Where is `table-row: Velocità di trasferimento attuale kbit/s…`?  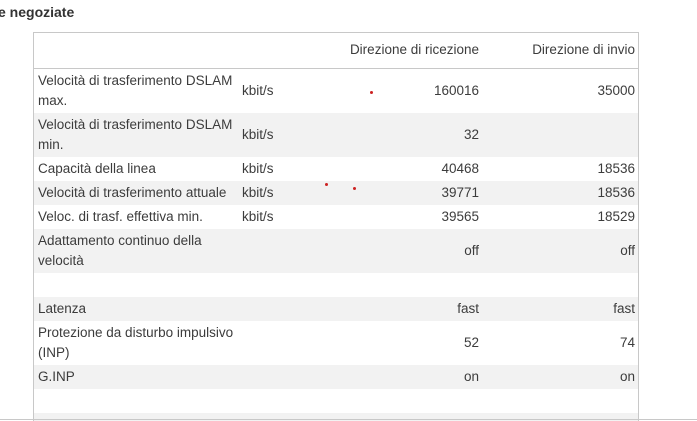
table-row: Velocità di trasferimento attuale kbit/s… is located at coordinates (336, 193).